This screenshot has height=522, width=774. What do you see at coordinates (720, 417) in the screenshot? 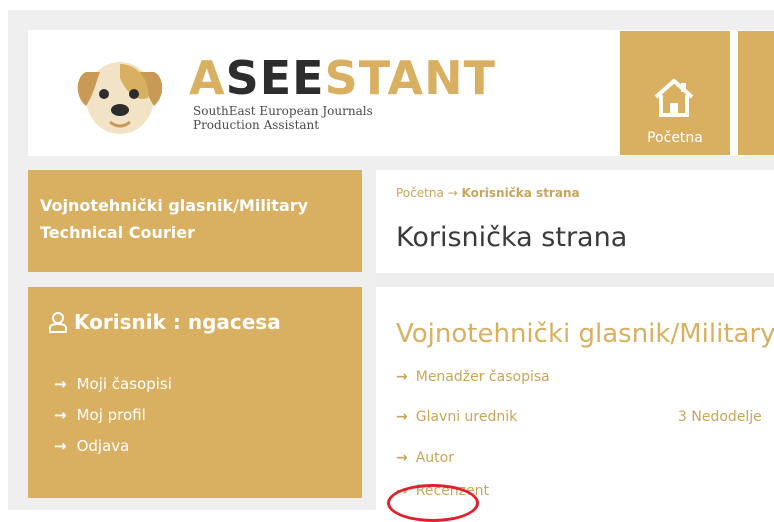
I see `role-count-badge: 3 Nedodelje` at bounding box center [720, 417].